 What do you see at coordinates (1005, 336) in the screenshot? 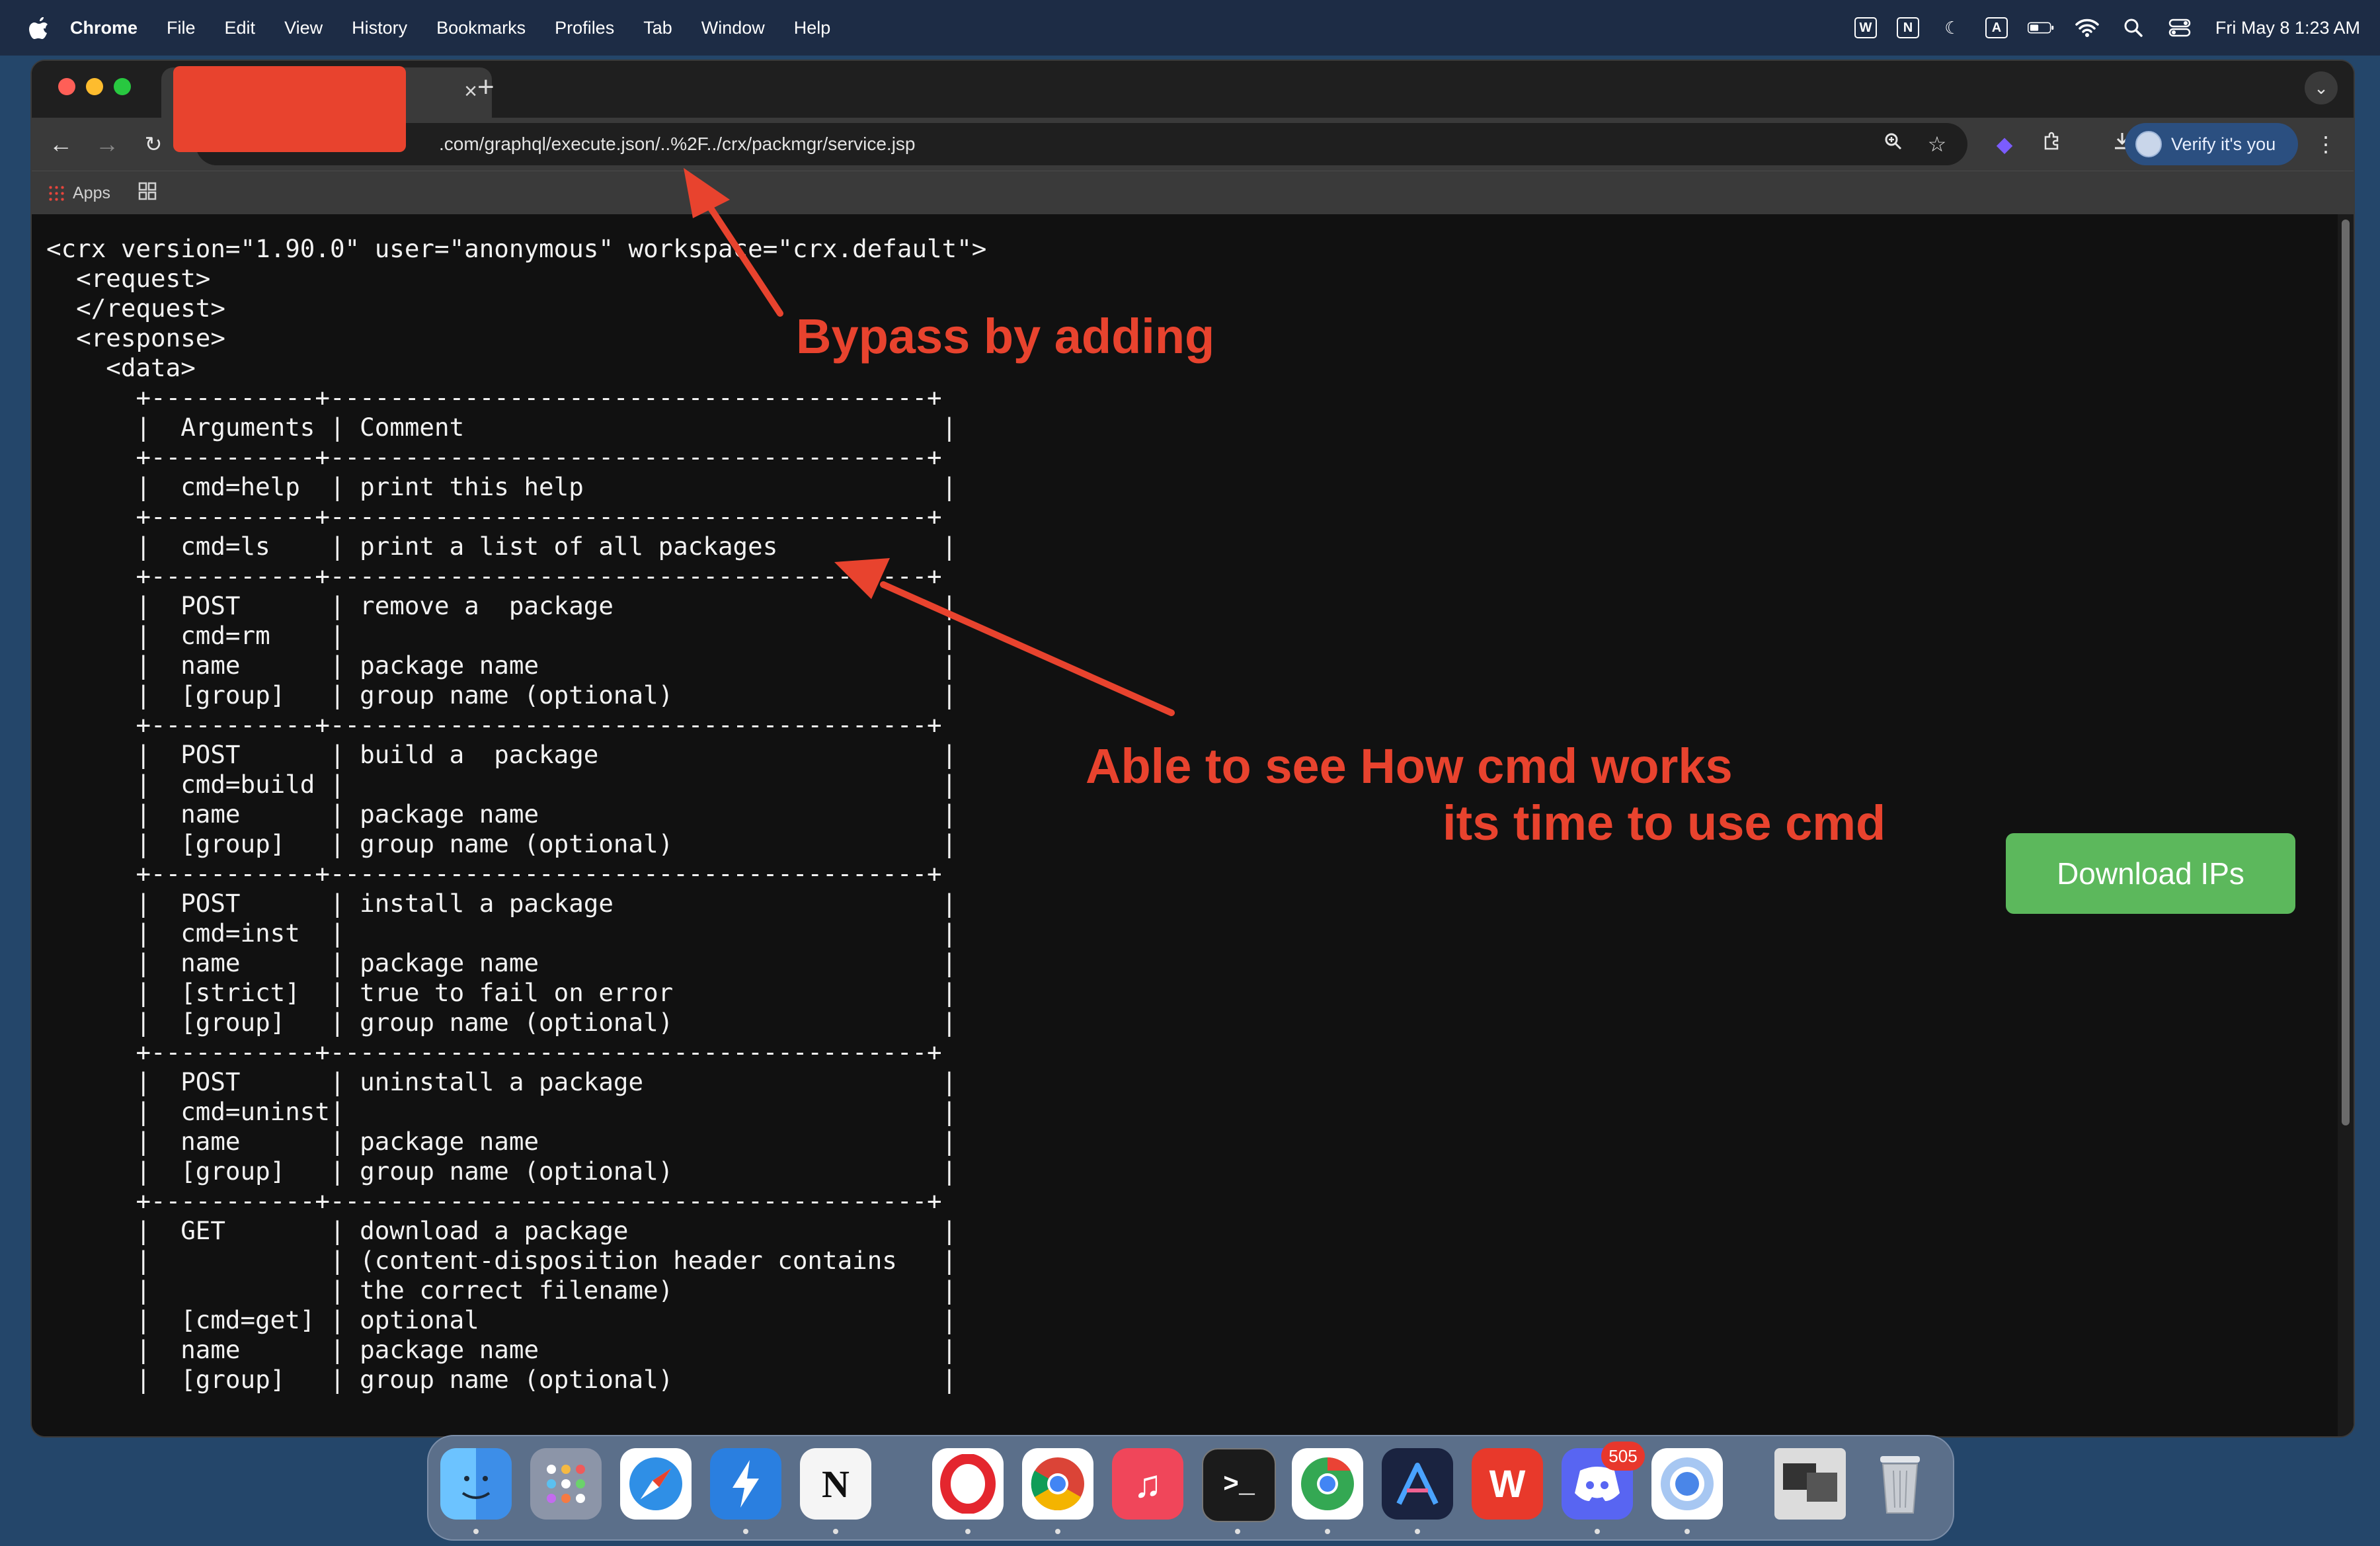
I see `annotation-bypass: Bypass by adding` at bounding box center [1005, 336].